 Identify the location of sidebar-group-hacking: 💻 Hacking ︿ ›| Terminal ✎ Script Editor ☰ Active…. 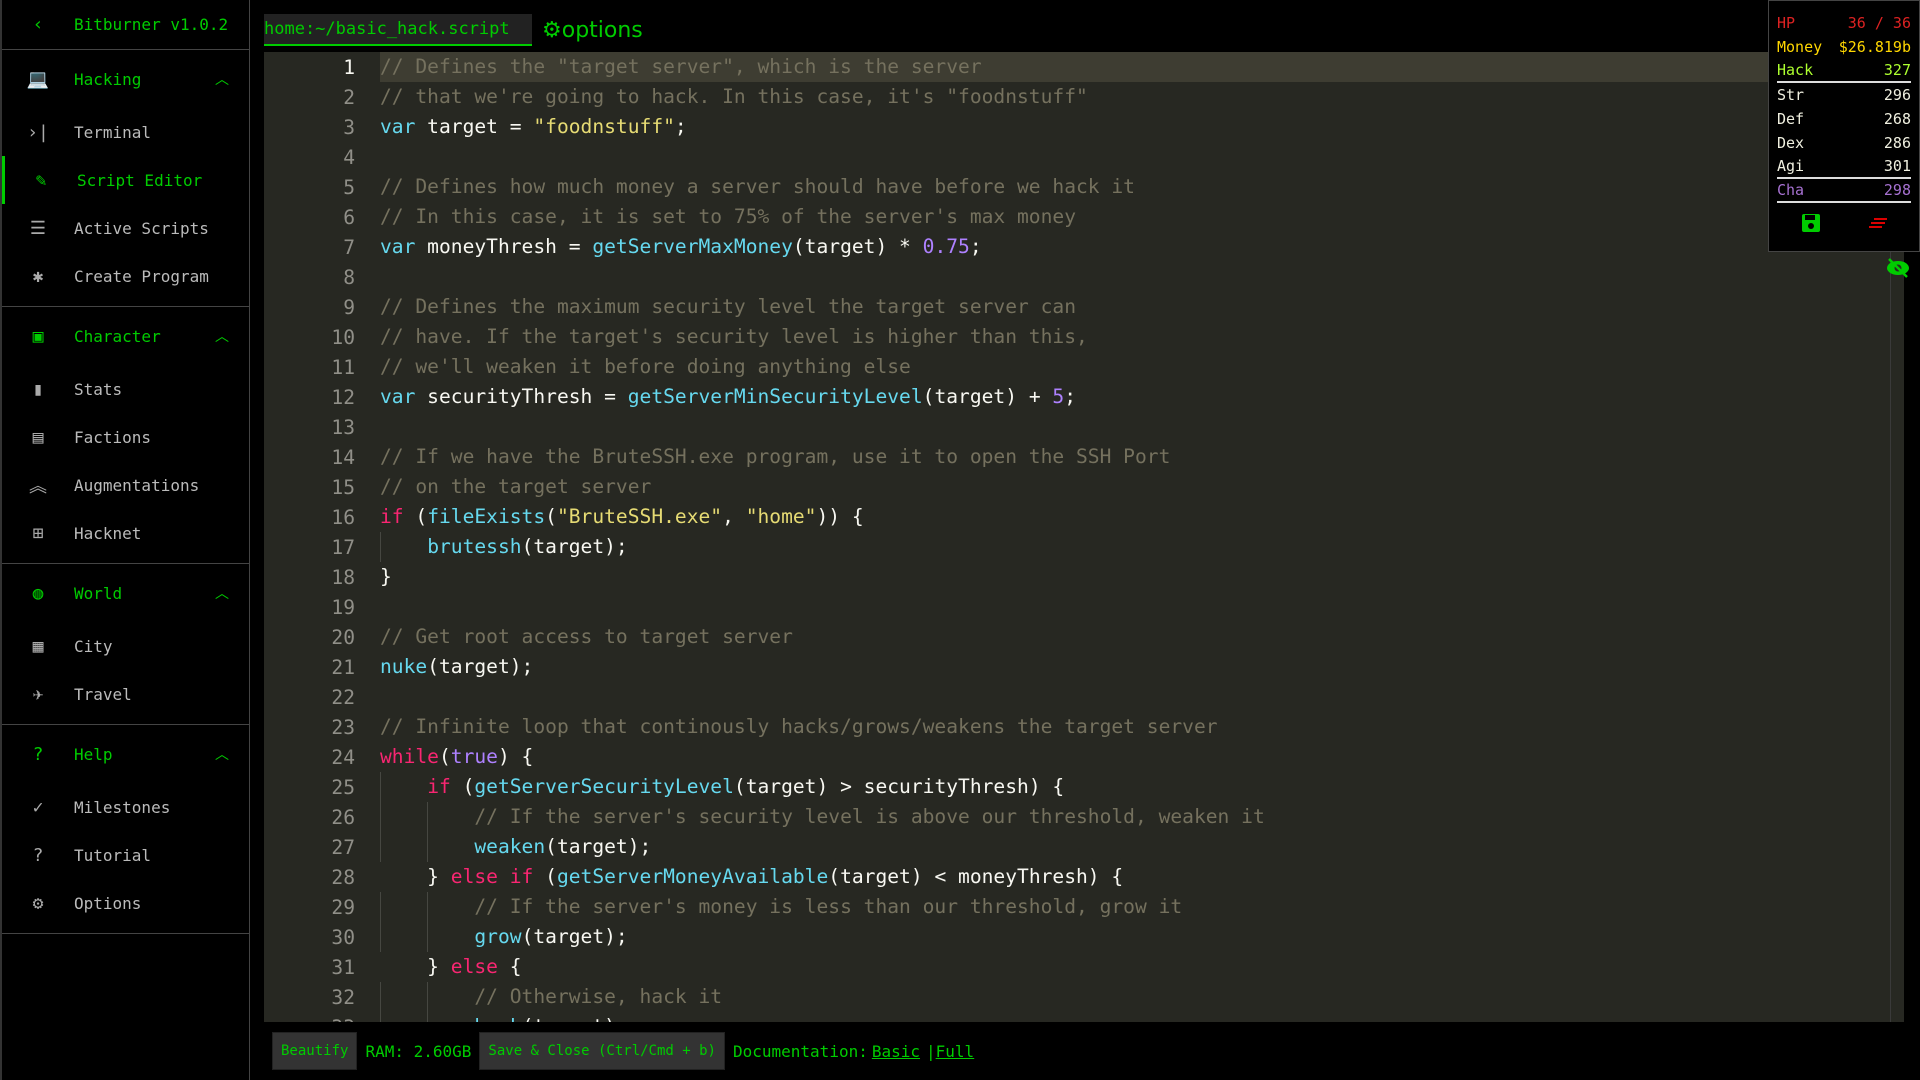
(125, 178).